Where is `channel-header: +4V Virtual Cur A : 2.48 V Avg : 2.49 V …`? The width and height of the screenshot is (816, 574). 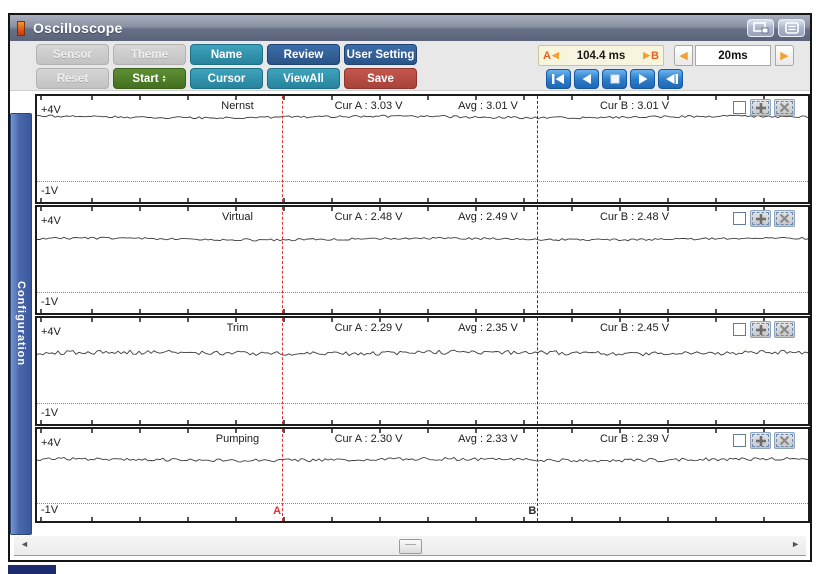 channel-header: +4V Virtual Cur A : 2.48 V Avg : 2.49 V … is located at coordinates (422, 219).